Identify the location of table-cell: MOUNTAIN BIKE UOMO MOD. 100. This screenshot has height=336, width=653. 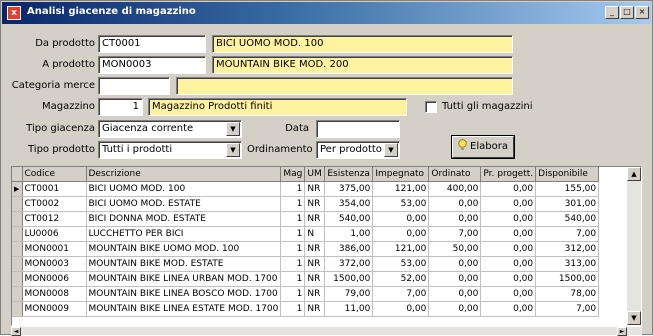
(184, 249).